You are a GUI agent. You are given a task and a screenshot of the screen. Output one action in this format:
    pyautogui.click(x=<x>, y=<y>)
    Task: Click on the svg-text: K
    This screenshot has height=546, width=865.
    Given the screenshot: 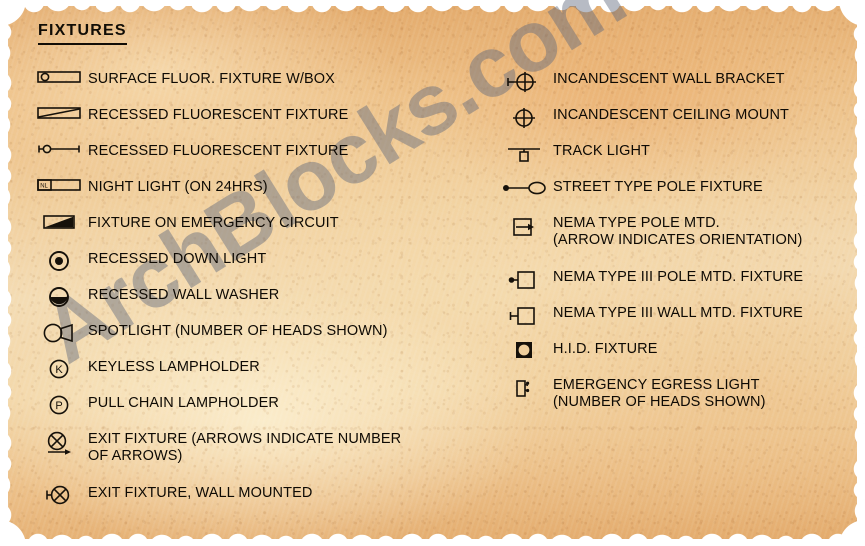 What is the action you would take?
    pyautogui.click(x=59, y=370)
    